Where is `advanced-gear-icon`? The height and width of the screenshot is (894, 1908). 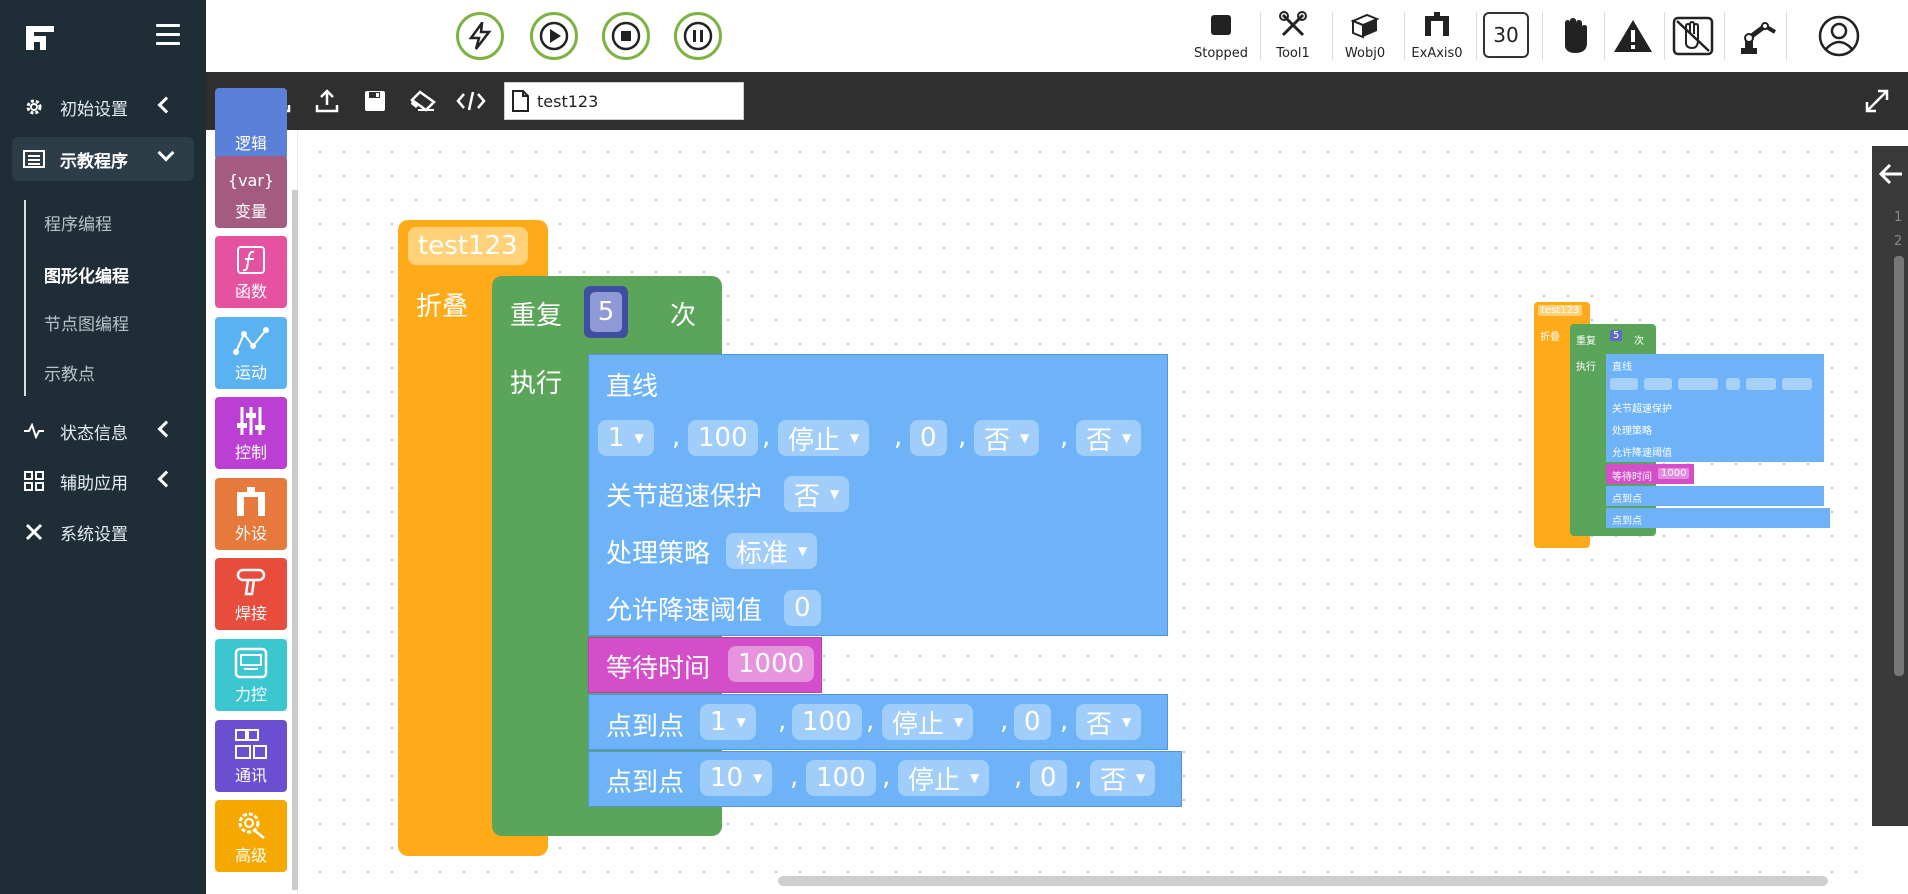 advanced-gear-icon is located at coordinates (251, 820).